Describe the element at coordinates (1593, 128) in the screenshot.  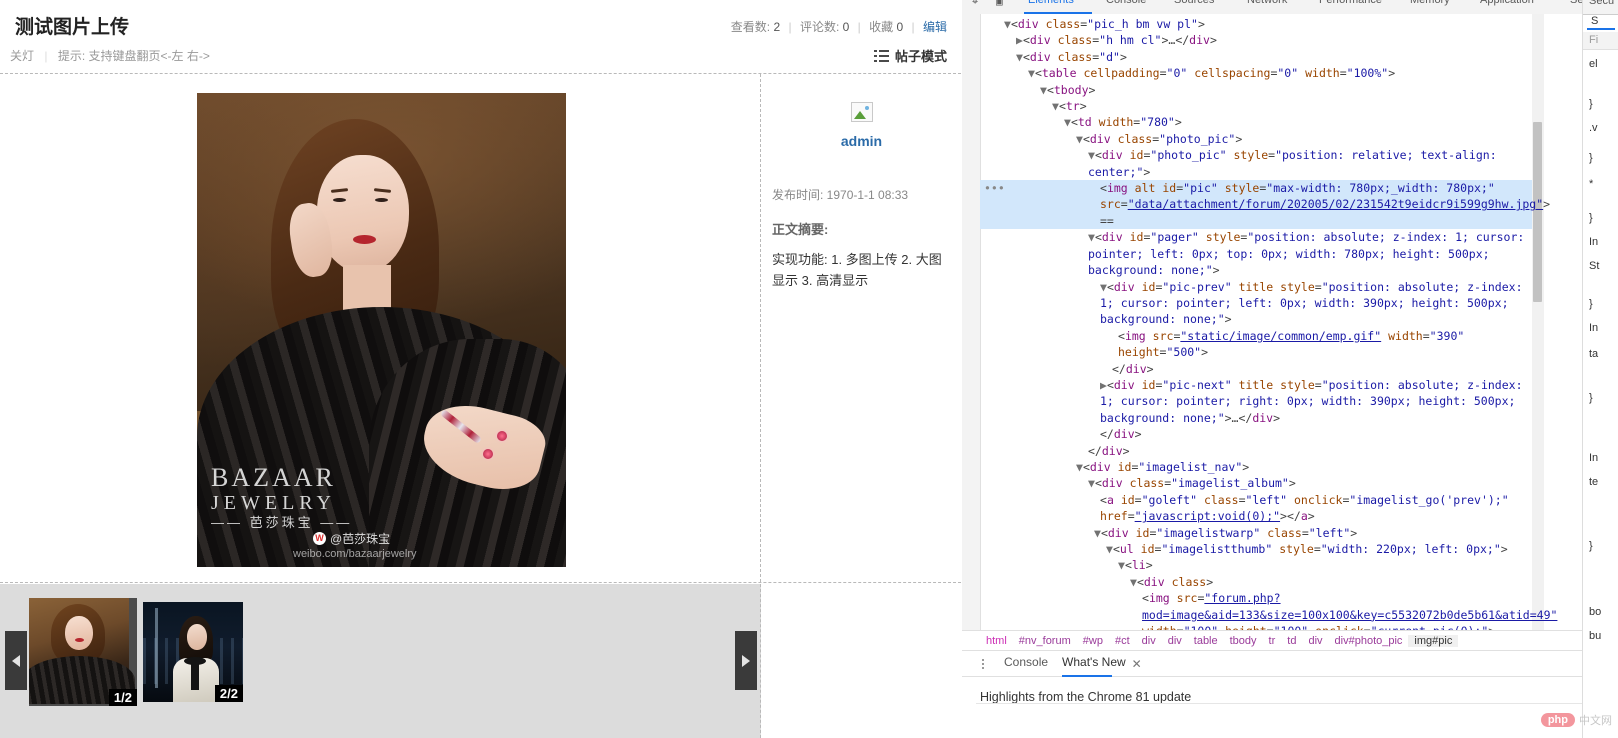
I see `styles-line-2: .v` at that location.